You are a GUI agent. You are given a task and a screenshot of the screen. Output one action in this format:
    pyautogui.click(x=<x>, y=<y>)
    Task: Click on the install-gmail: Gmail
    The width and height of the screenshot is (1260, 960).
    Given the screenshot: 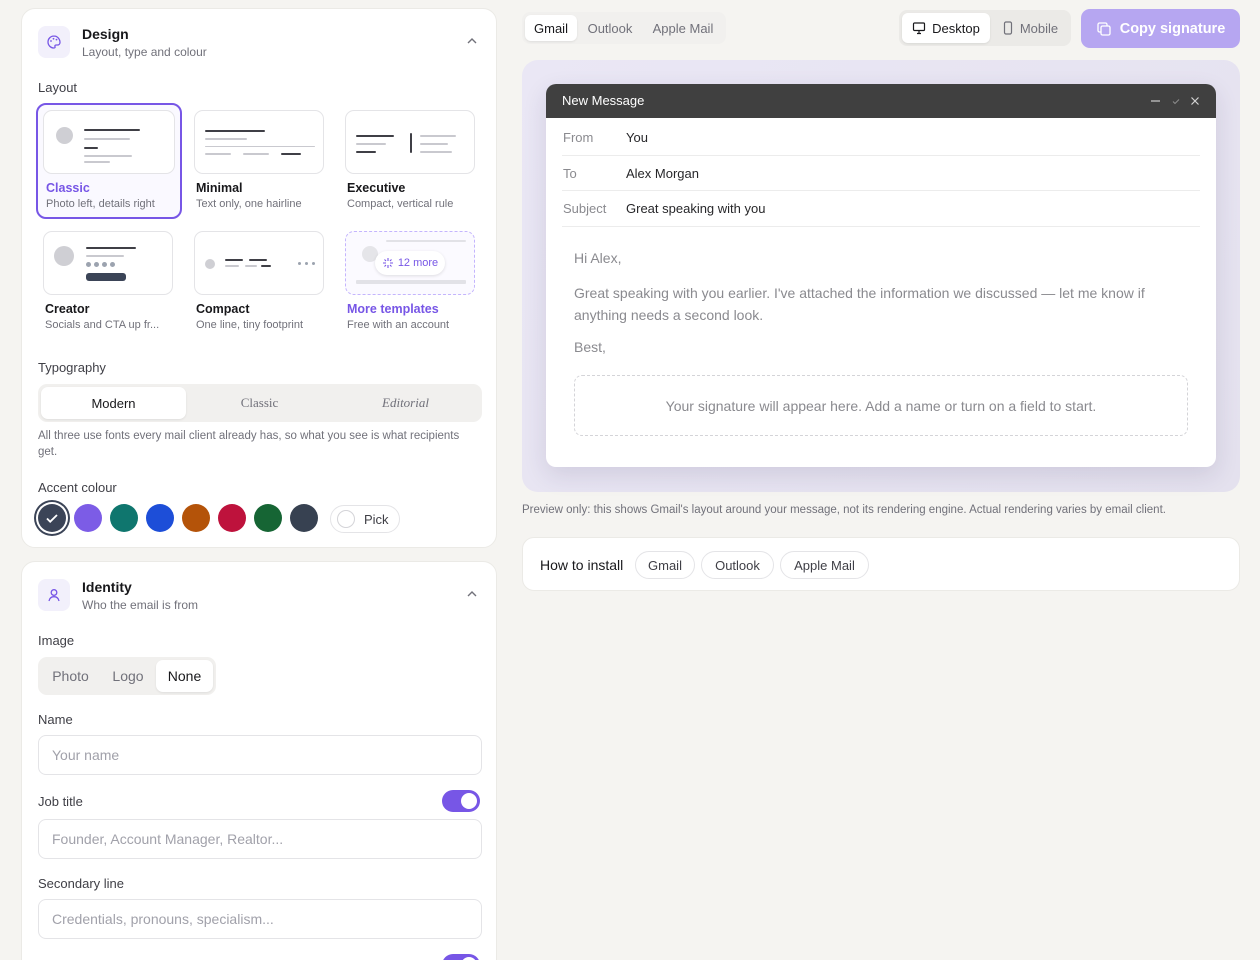 What is the action you would take?
    pyautogui.click(x=665, y=565)
    